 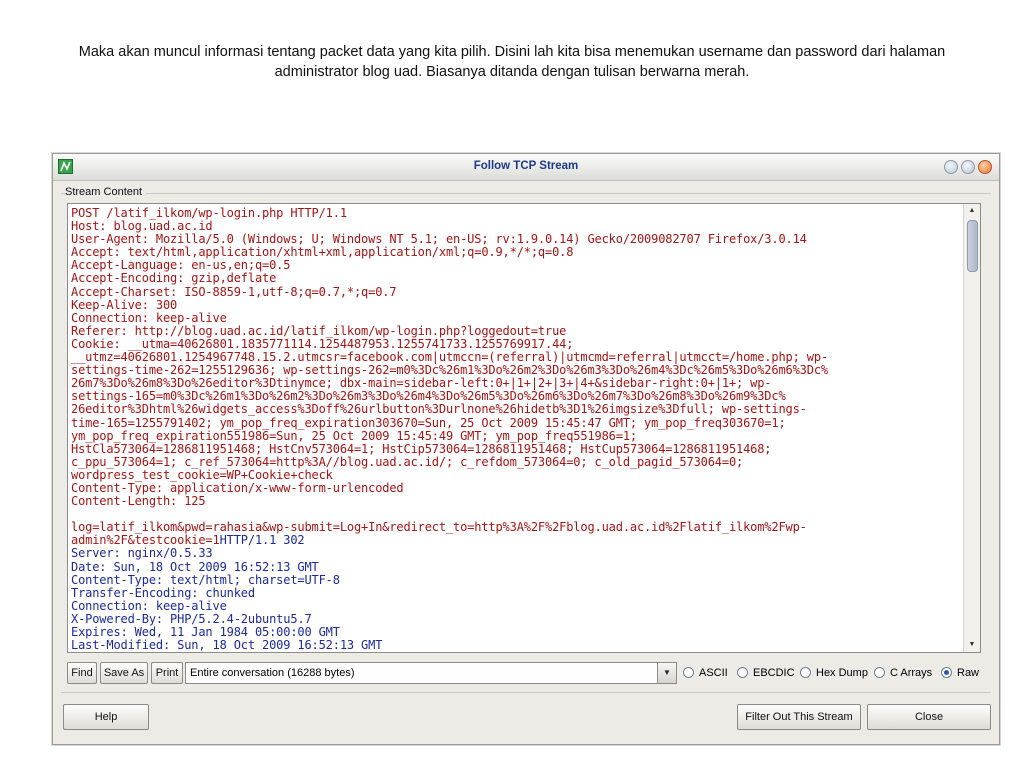 I want to click on find-button: Find, so click(x=82, y=673).